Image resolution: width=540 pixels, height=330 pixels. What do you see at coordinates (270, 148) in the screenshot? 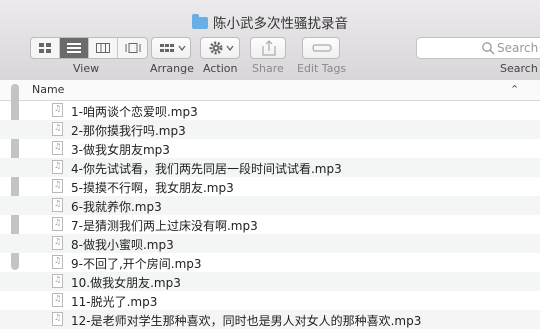
I see `file-row: 3-做我女朋友mp3` at bounding box center [270, 148].